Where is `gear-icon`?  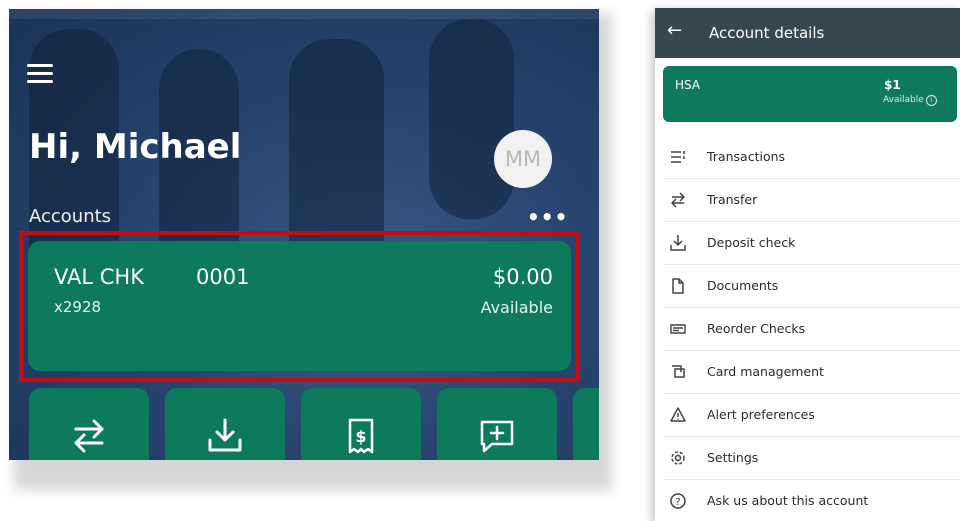 gear-icon is located at coordinates (678, 458).